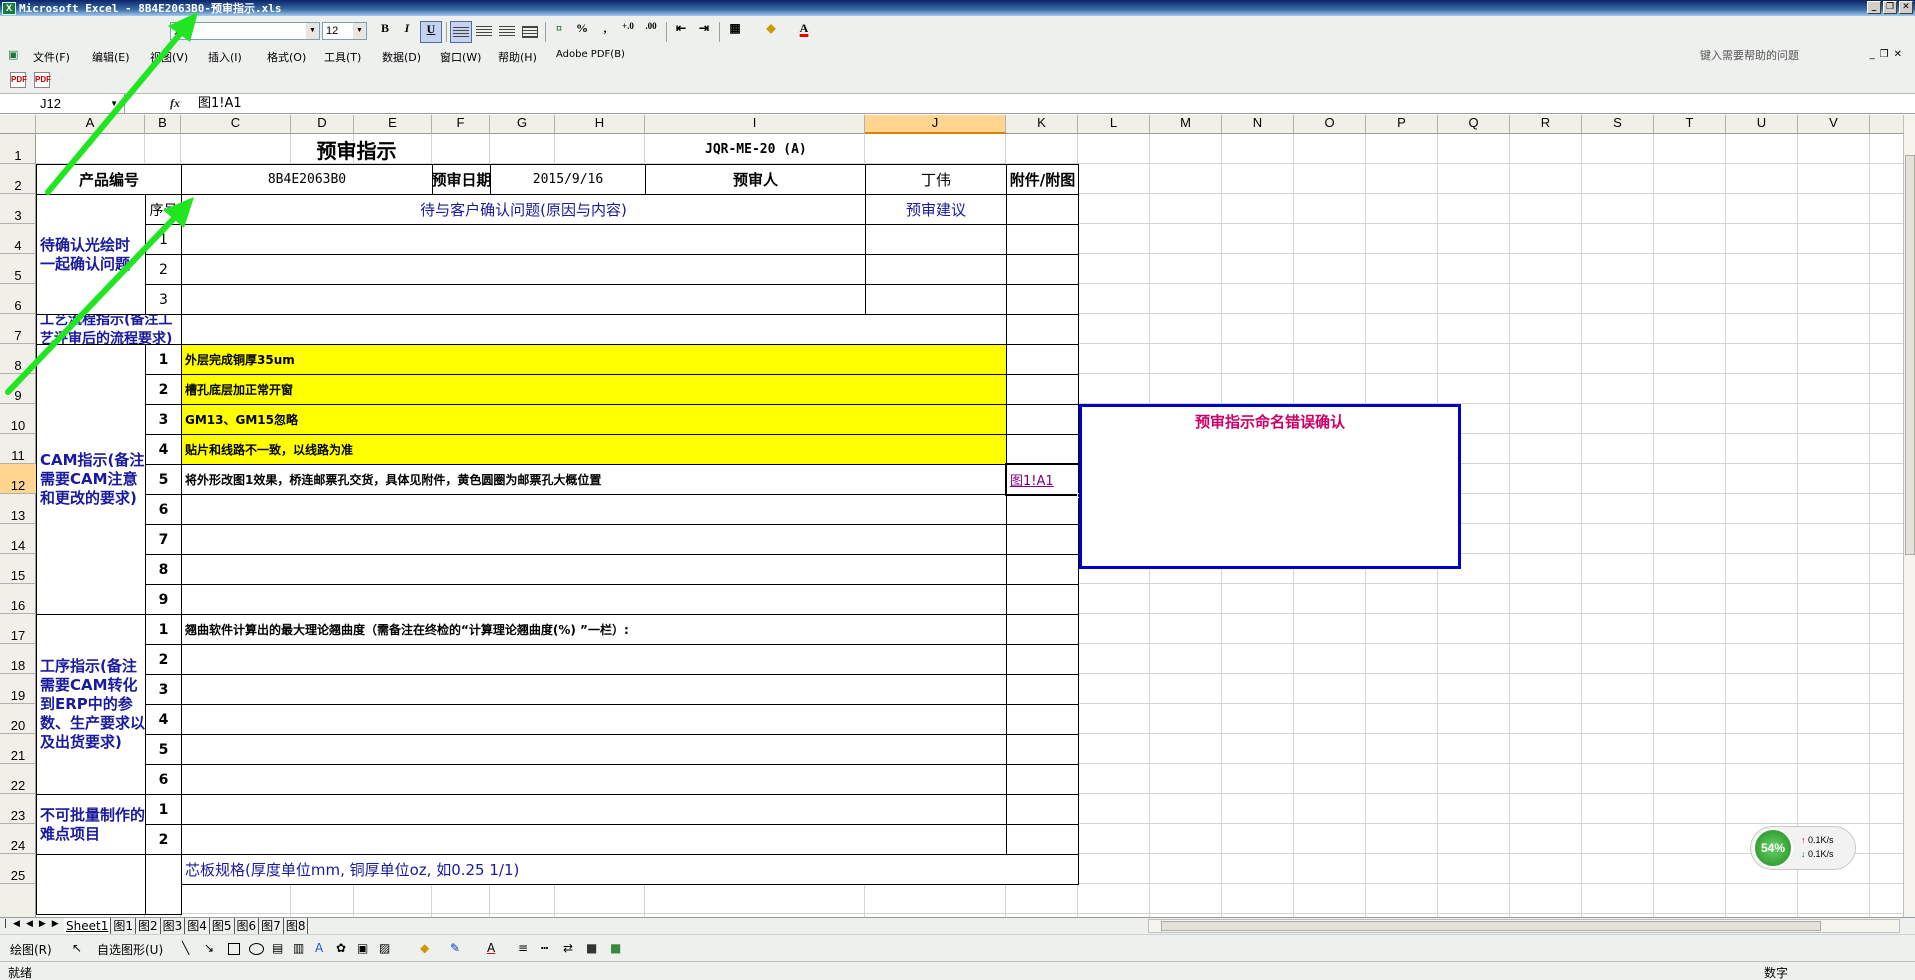 The image size is (1915, 980). What do you see at coordinates (568, 948) in the screenshot?
I see `arrow-style-icon: ⇄` at bounding box center [568, 948].